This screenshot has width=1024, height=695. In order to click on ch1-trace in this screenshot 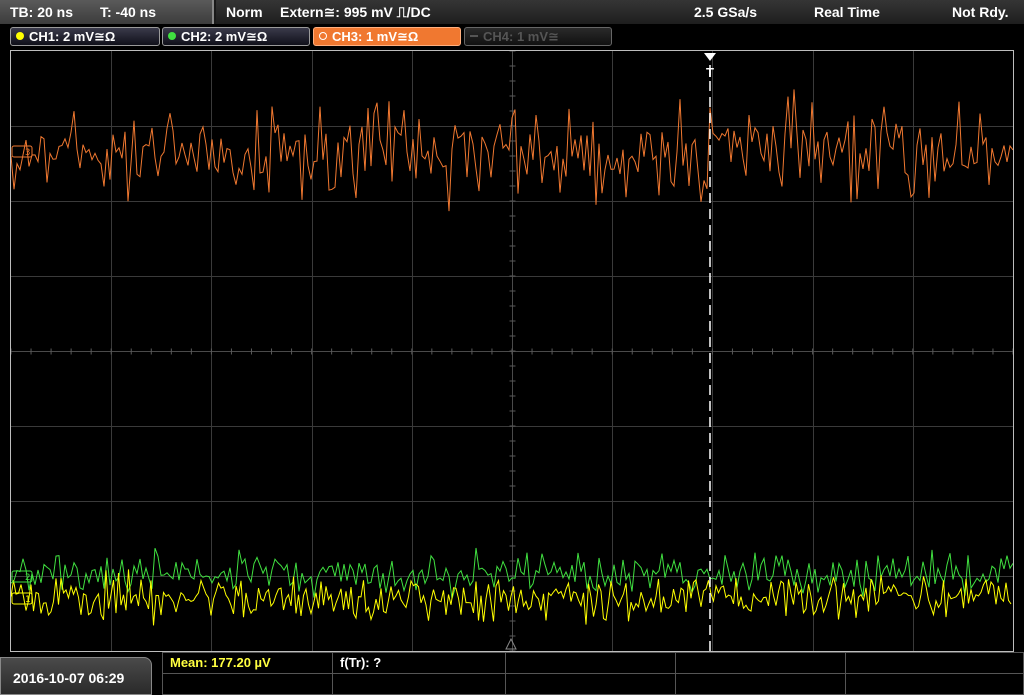, I will do `click(511, 597)`.